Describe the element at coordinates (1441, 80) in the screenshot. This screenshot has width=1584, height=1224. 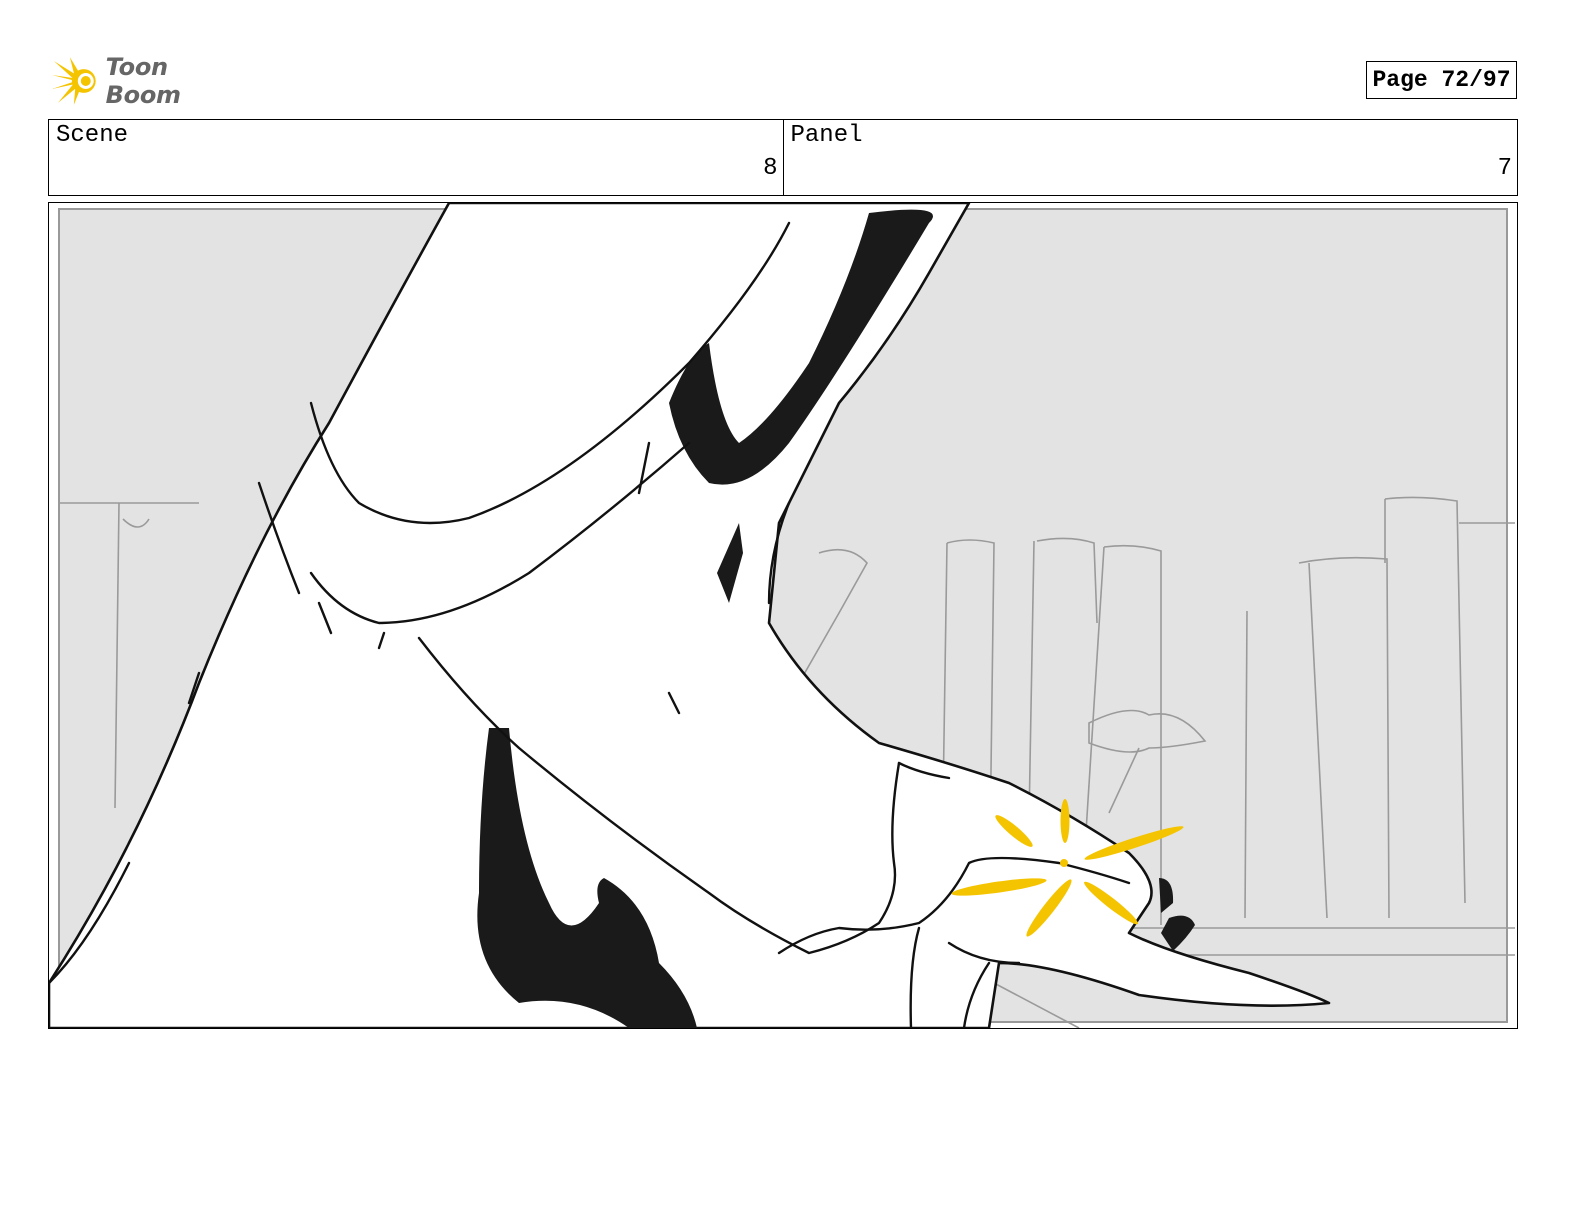
I see `page-indicator: Page 72/97` at that location.